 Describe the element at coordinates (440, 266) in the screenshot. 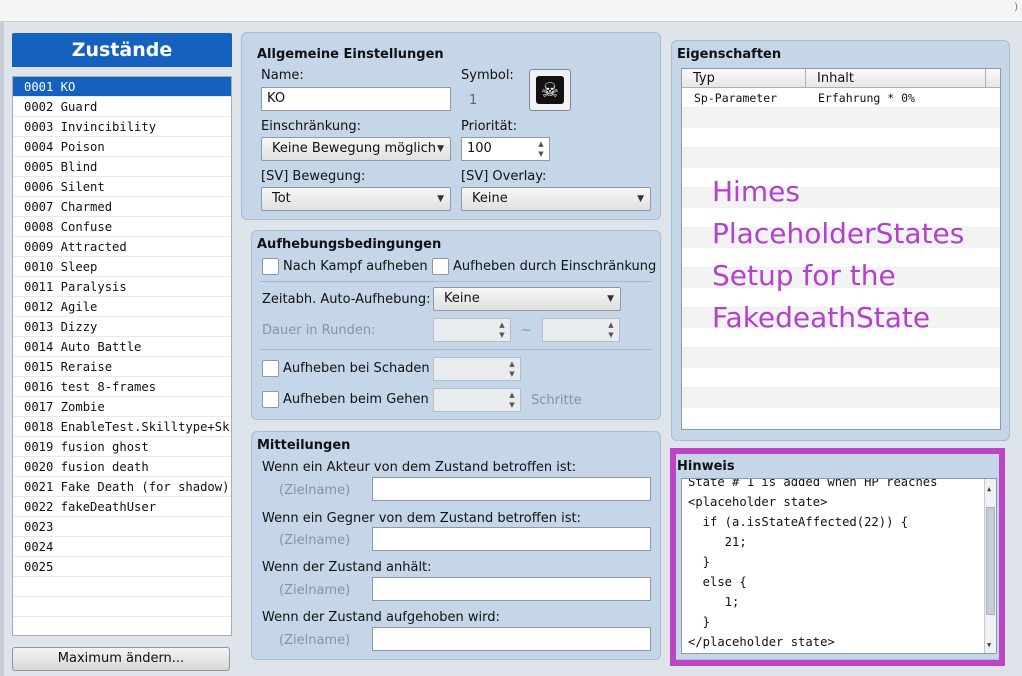

I see `remove-by-restriction-checkbox` at that location.